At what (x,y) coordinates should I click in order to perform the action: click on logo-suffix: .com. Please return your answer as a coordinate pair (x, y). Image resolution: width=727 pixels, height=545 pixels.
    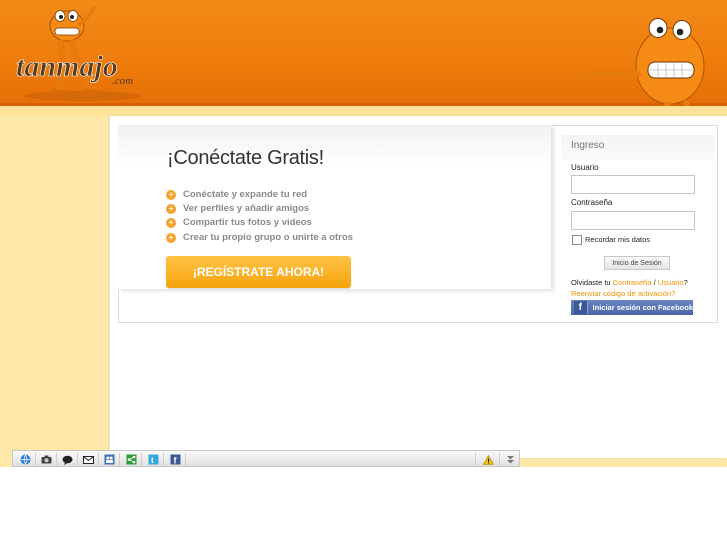
    Looking at the image, I should click on (122, 81).